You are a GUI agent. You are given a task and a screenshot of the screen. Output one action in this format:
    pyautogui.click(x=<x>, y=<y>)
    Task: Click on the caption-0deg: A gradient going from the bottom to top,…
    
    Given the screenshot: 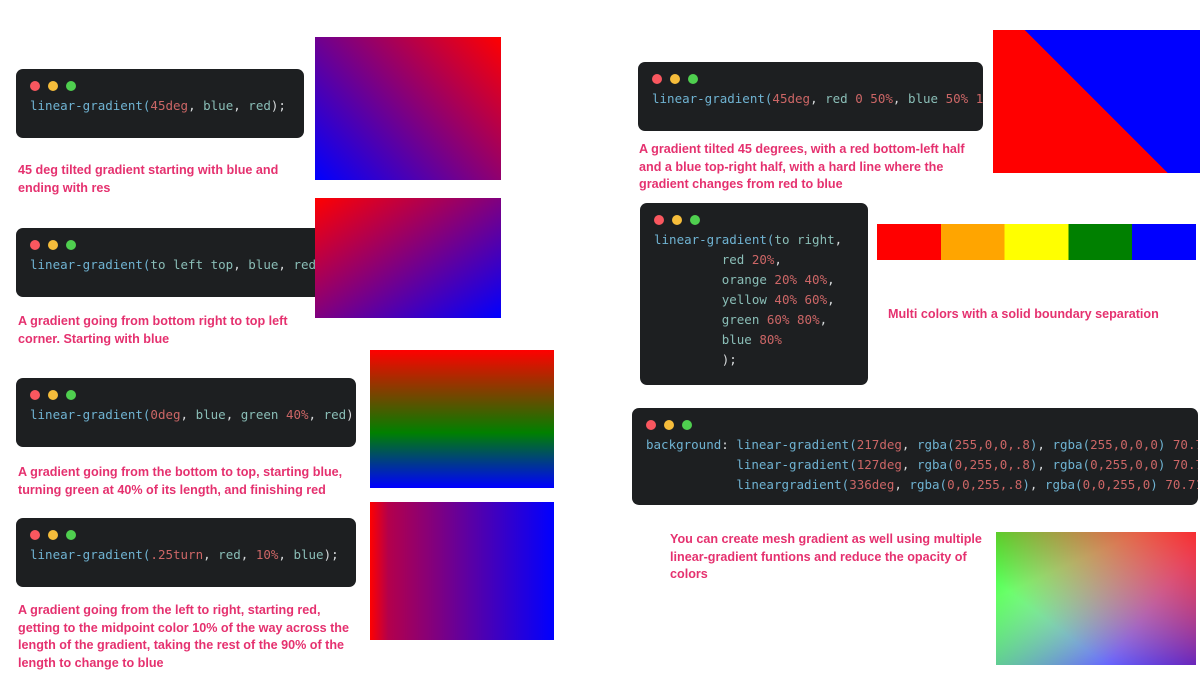 What is the action you would take?
    pyautogui.click(x=180, y=481)
    